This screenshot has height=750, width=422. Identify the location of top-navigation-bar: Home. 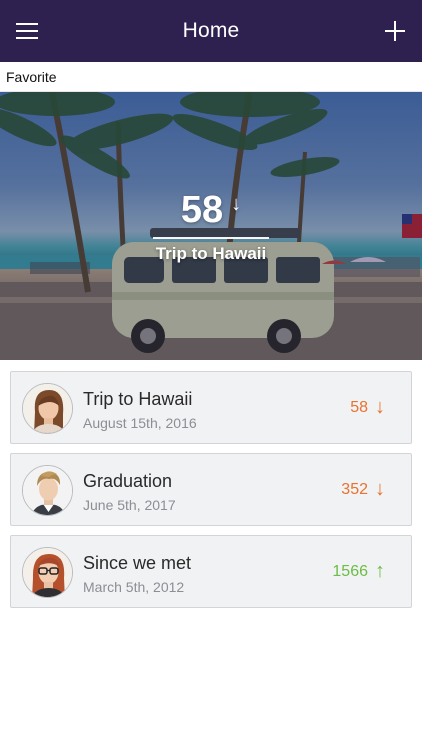
(211, 31).